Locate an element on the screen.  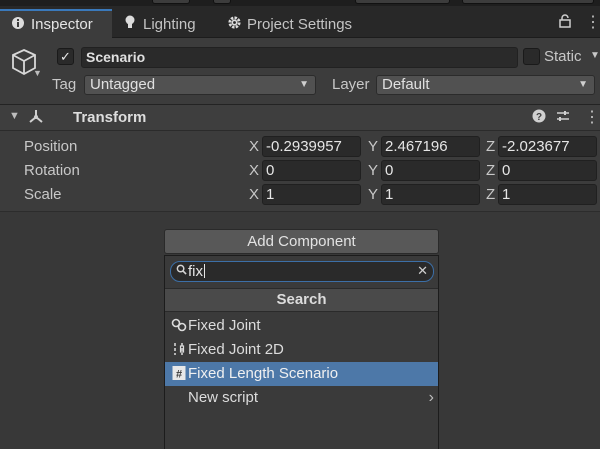
tab-lighting: Lighting is located at coordinates (159, 24).